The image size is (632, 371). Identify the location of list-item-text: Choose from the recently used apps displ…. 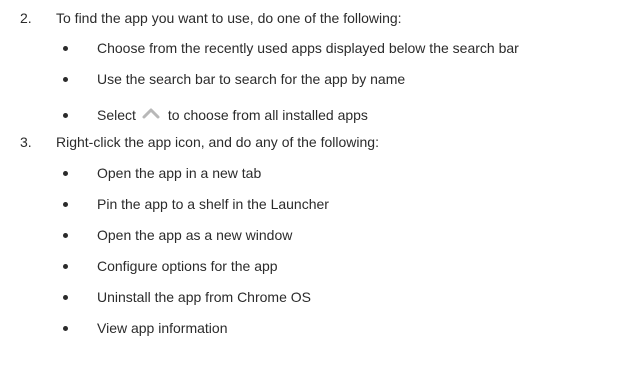
(308, 48).